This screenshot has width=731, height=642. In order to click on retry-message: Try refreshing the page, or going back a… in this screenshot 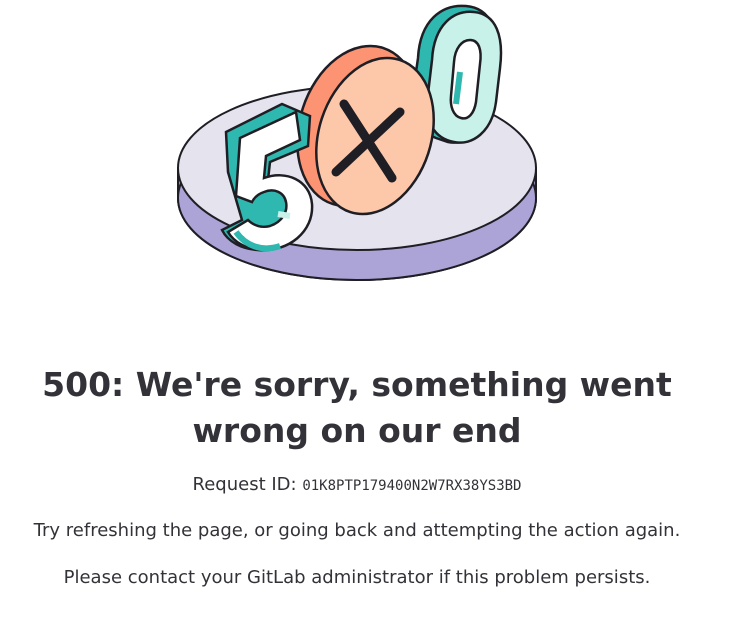, I will do `click(357, 530)`.